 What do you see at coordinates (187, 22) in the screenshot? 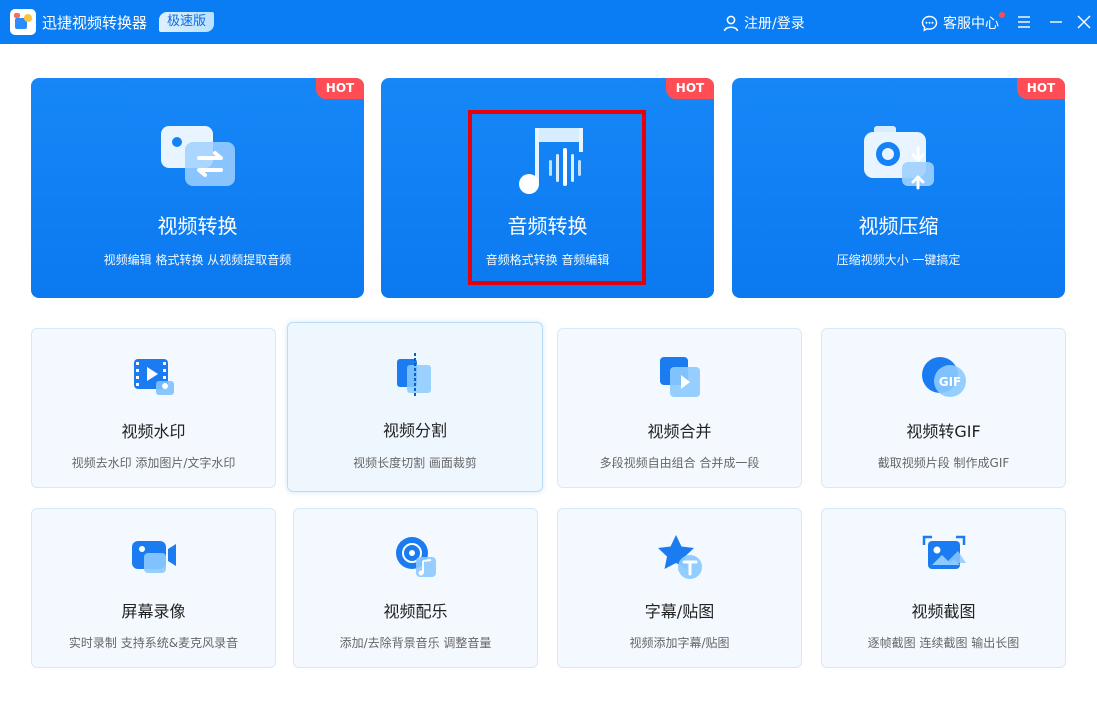
I see `edition-badge: 极速版` at bounding box center [187, 22].